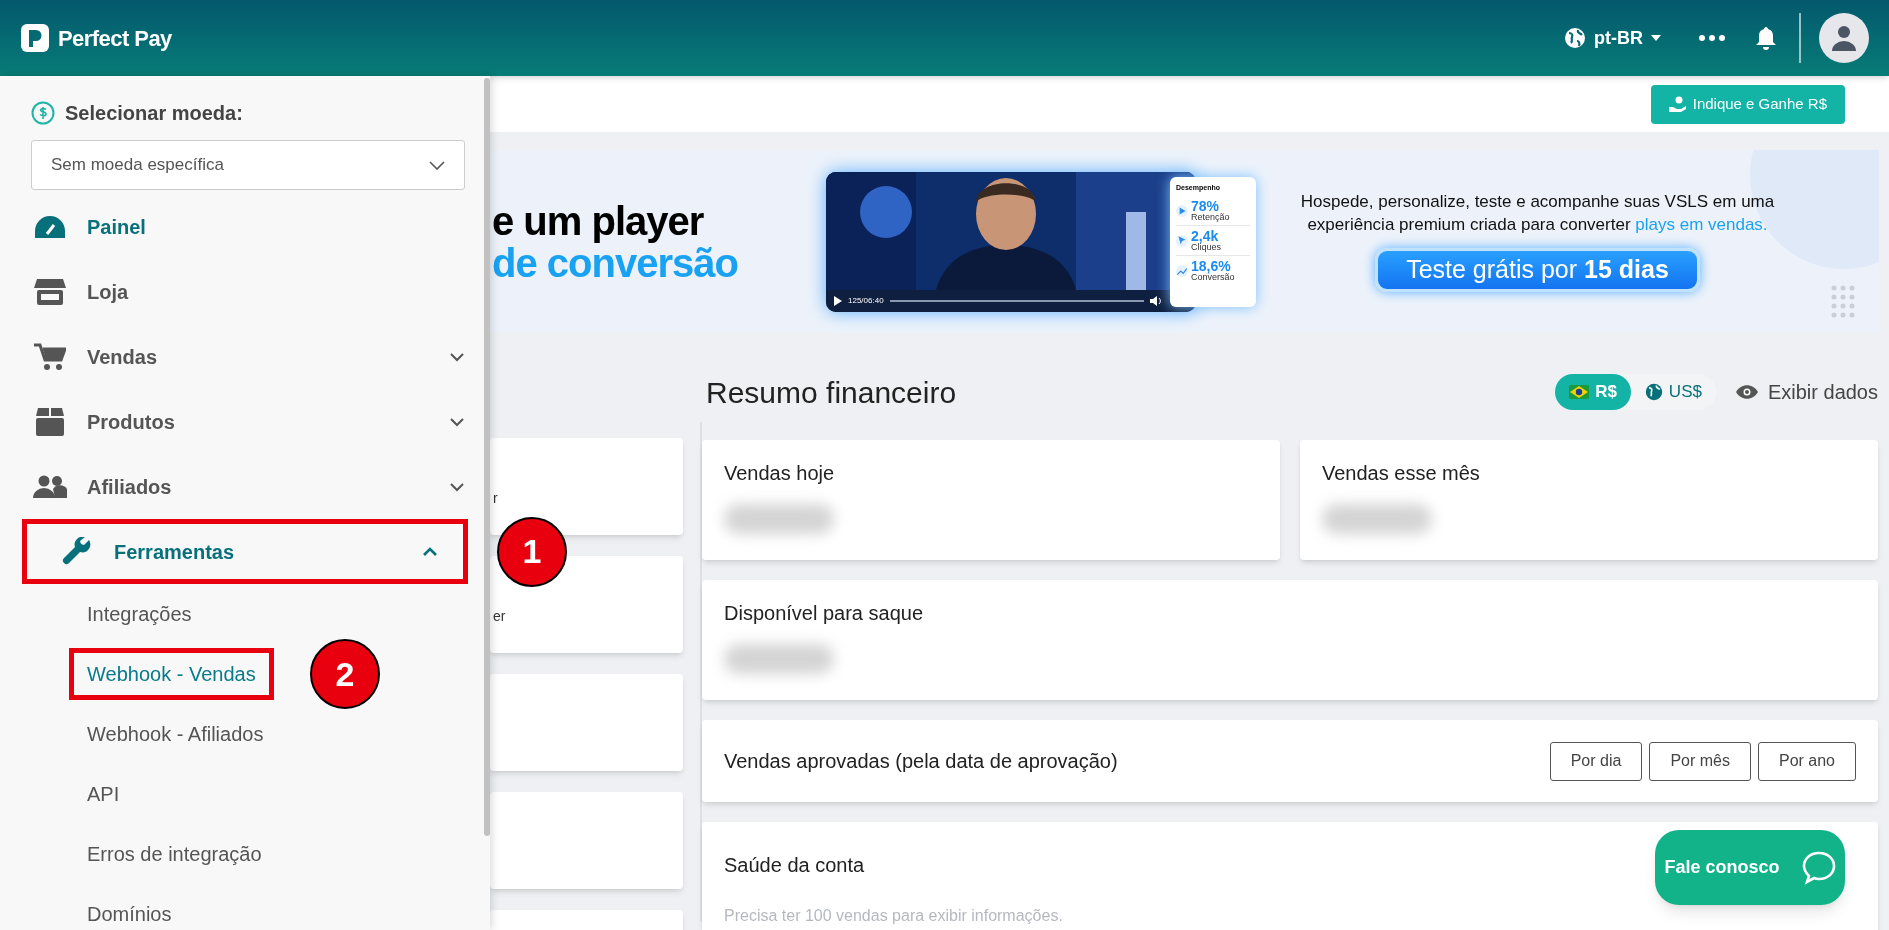 Image resolution: width=1889 pixels, height=930 pixels. I want to click on nav-subitem: Domínios, so click(129, 914).